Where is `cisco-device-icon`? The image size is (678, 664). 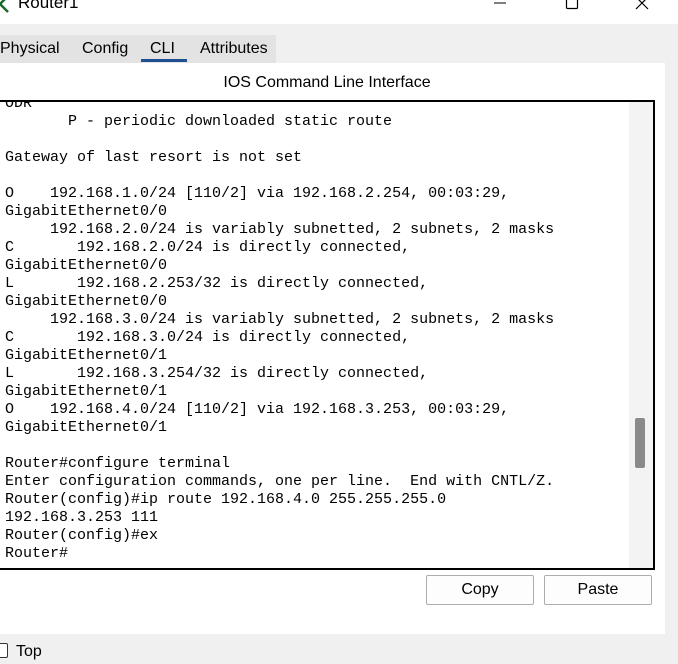 cisco-device-icon is located at coordinates (4, 6).